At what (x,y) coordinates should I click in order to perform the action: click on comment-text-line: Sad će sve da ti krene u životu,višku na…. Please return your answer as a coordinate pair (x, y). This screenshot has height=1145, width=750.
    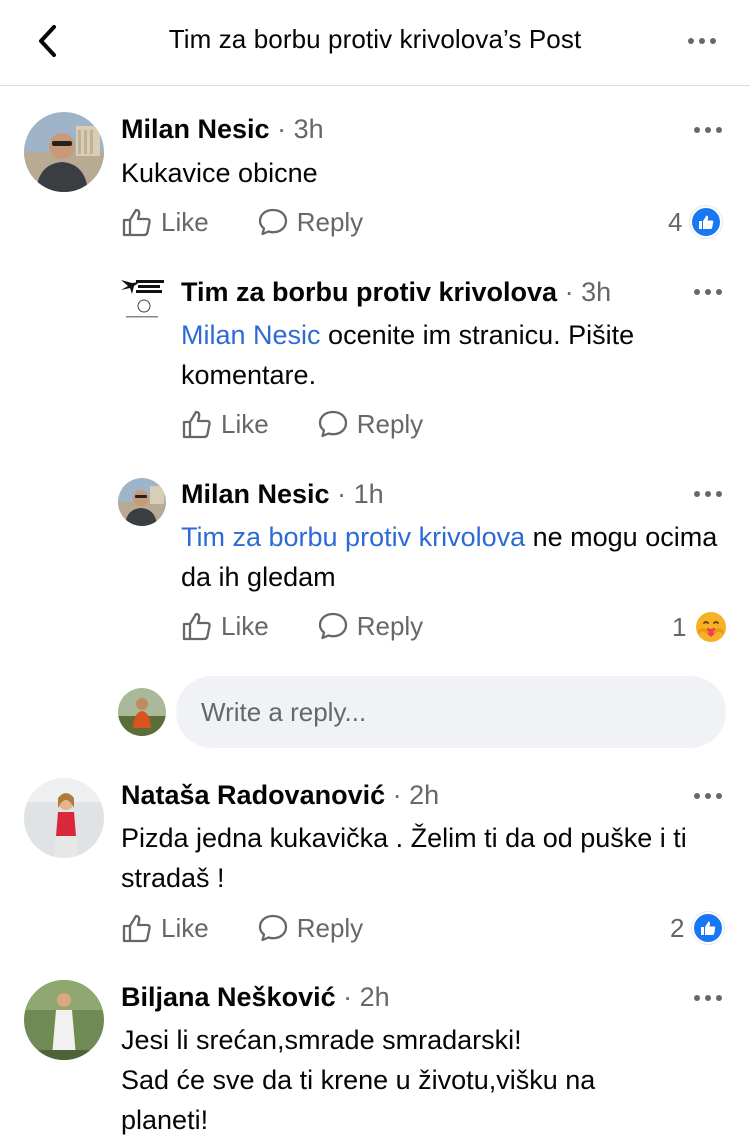
    Looking at the image, I should click on (358, 1100).